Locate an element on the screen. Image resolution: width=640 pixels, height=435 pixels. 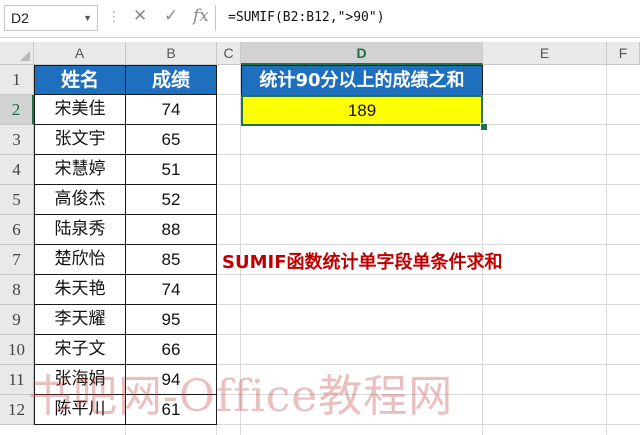
row-header-4: 4 is located at coordinates (17, 170).